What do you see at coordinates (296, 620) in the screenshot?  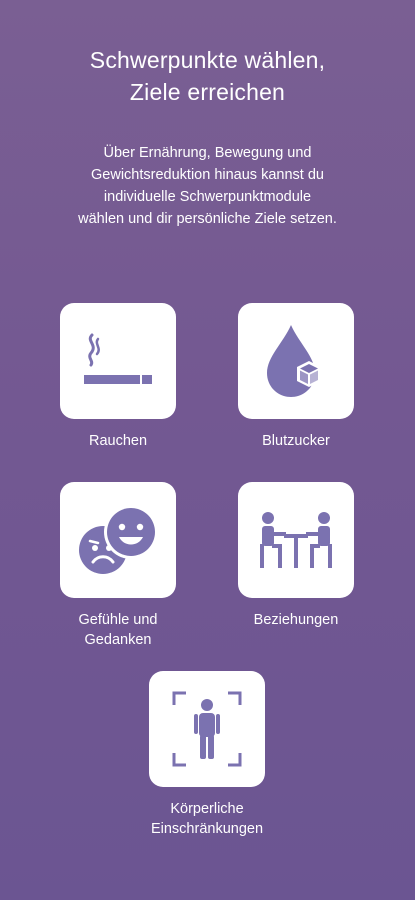 I see `module-label-beziehungen: Beziehungen` at bounding box center [296, 620].